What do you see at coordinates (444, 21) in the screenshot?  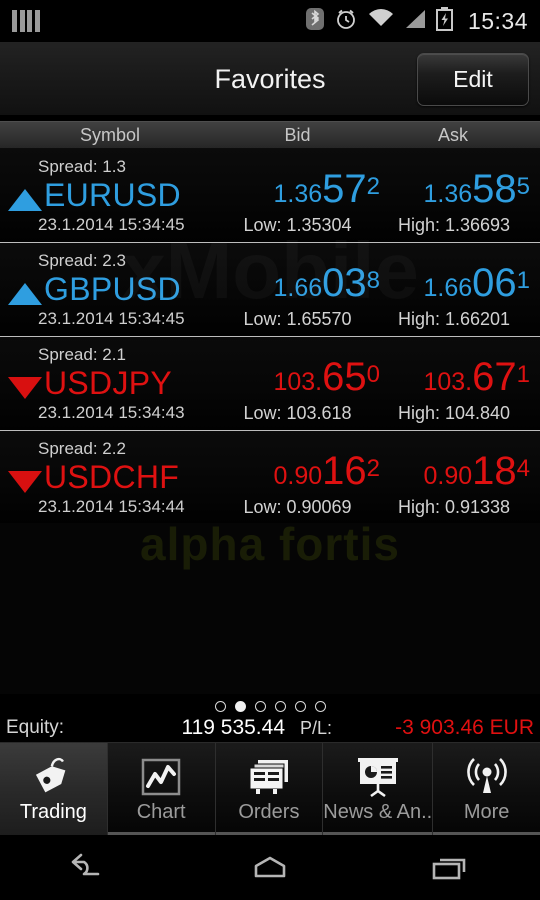 I see `battery-charging-icon` at bounding box center [444, 21].